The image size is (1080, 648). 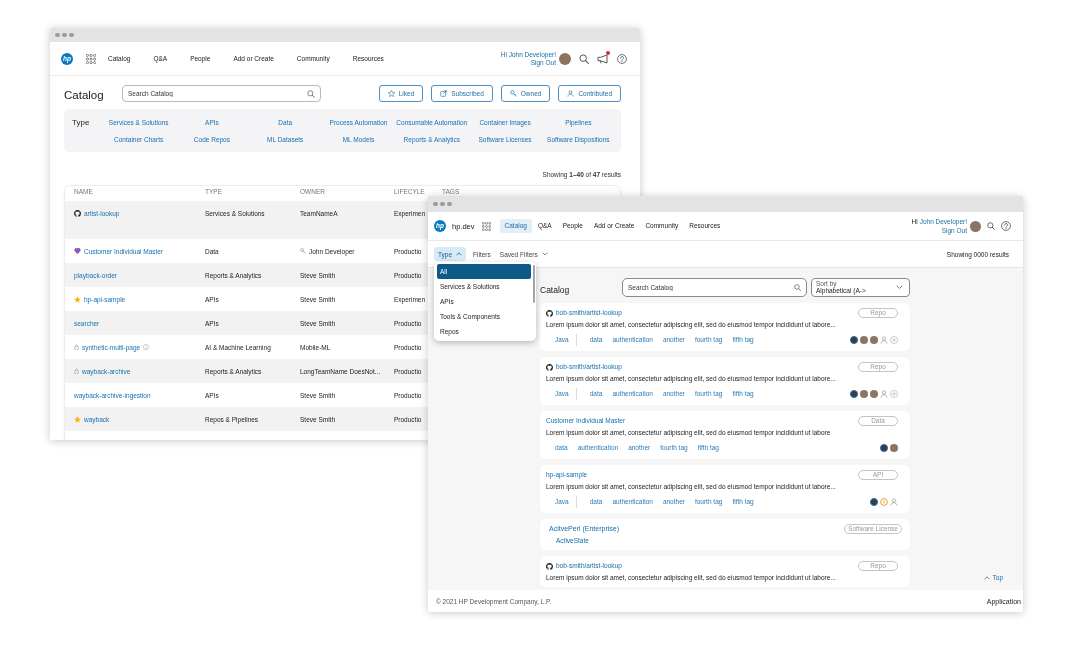 What do you see at coordinates (444, 93) in the screenshot?
I see `external-link-icon` at bounding box center [444, 93].